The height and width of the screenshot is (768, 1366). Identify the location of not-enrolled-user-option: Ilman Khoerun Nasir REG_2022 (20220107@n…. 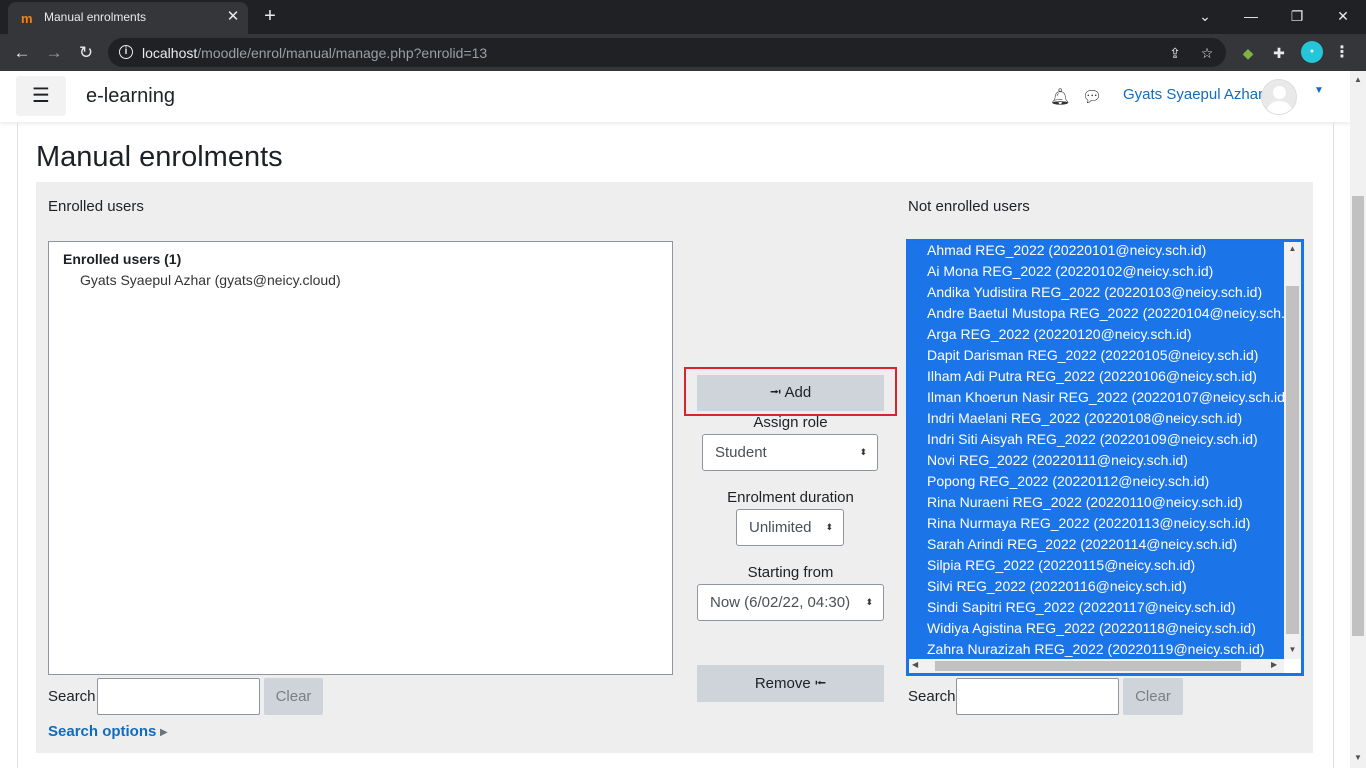
(1105, 397).